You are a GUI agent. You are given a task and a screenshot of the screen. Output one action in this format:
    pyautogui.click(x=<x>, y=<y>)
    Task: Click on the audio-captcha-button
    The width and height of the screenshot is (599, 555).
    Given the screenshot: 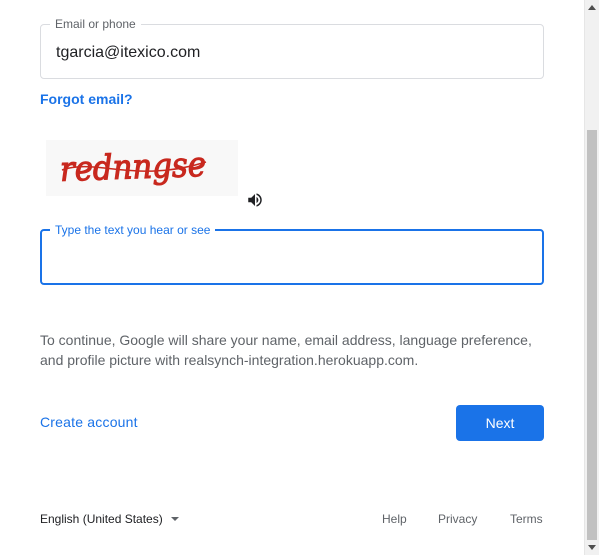 What is the action you would take?
    pyautogui.click(x=255, y=200)
    